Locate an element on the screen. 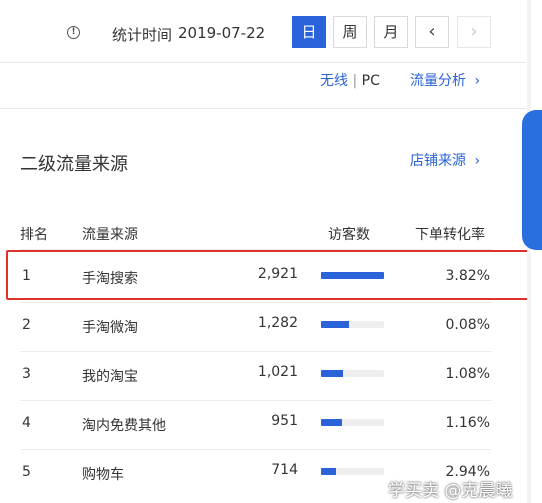 This screenshot has height=503, width=542. scrollbar is located at coordinates (529, 251).